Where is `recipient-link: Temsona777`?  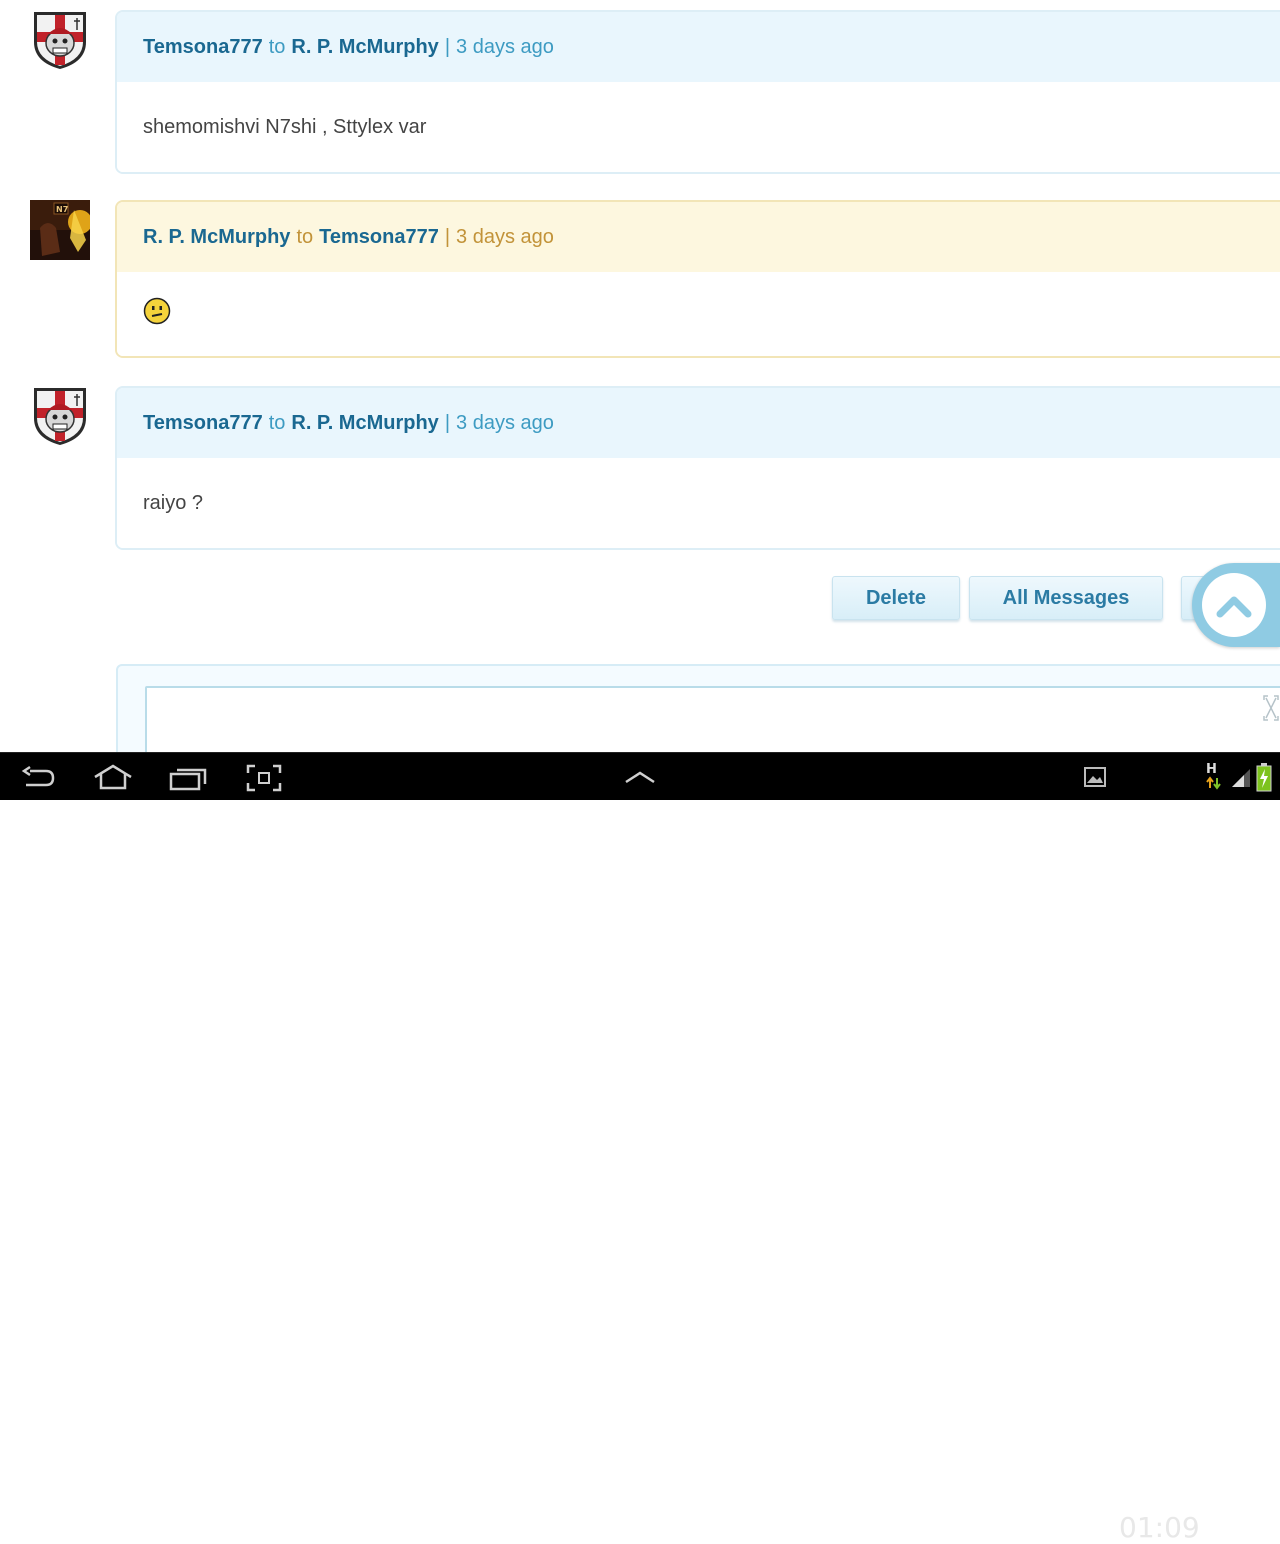
recipient-link: Temsona777 is located at coordinates (379, 237).